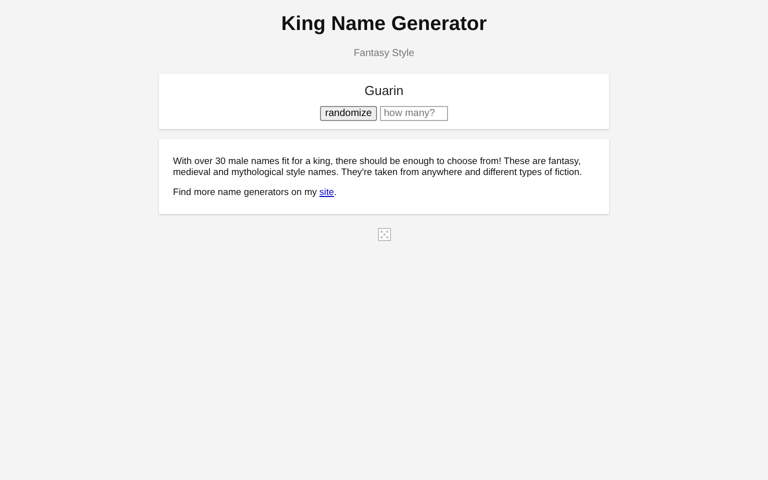 Image resolution: width=768 pixels, height=480 pixels. What do you see at coordinates (255, 191) in the screenshot?
I see `more-generators-text: Find more name generators on my site.` at bounding box center [255, 191].